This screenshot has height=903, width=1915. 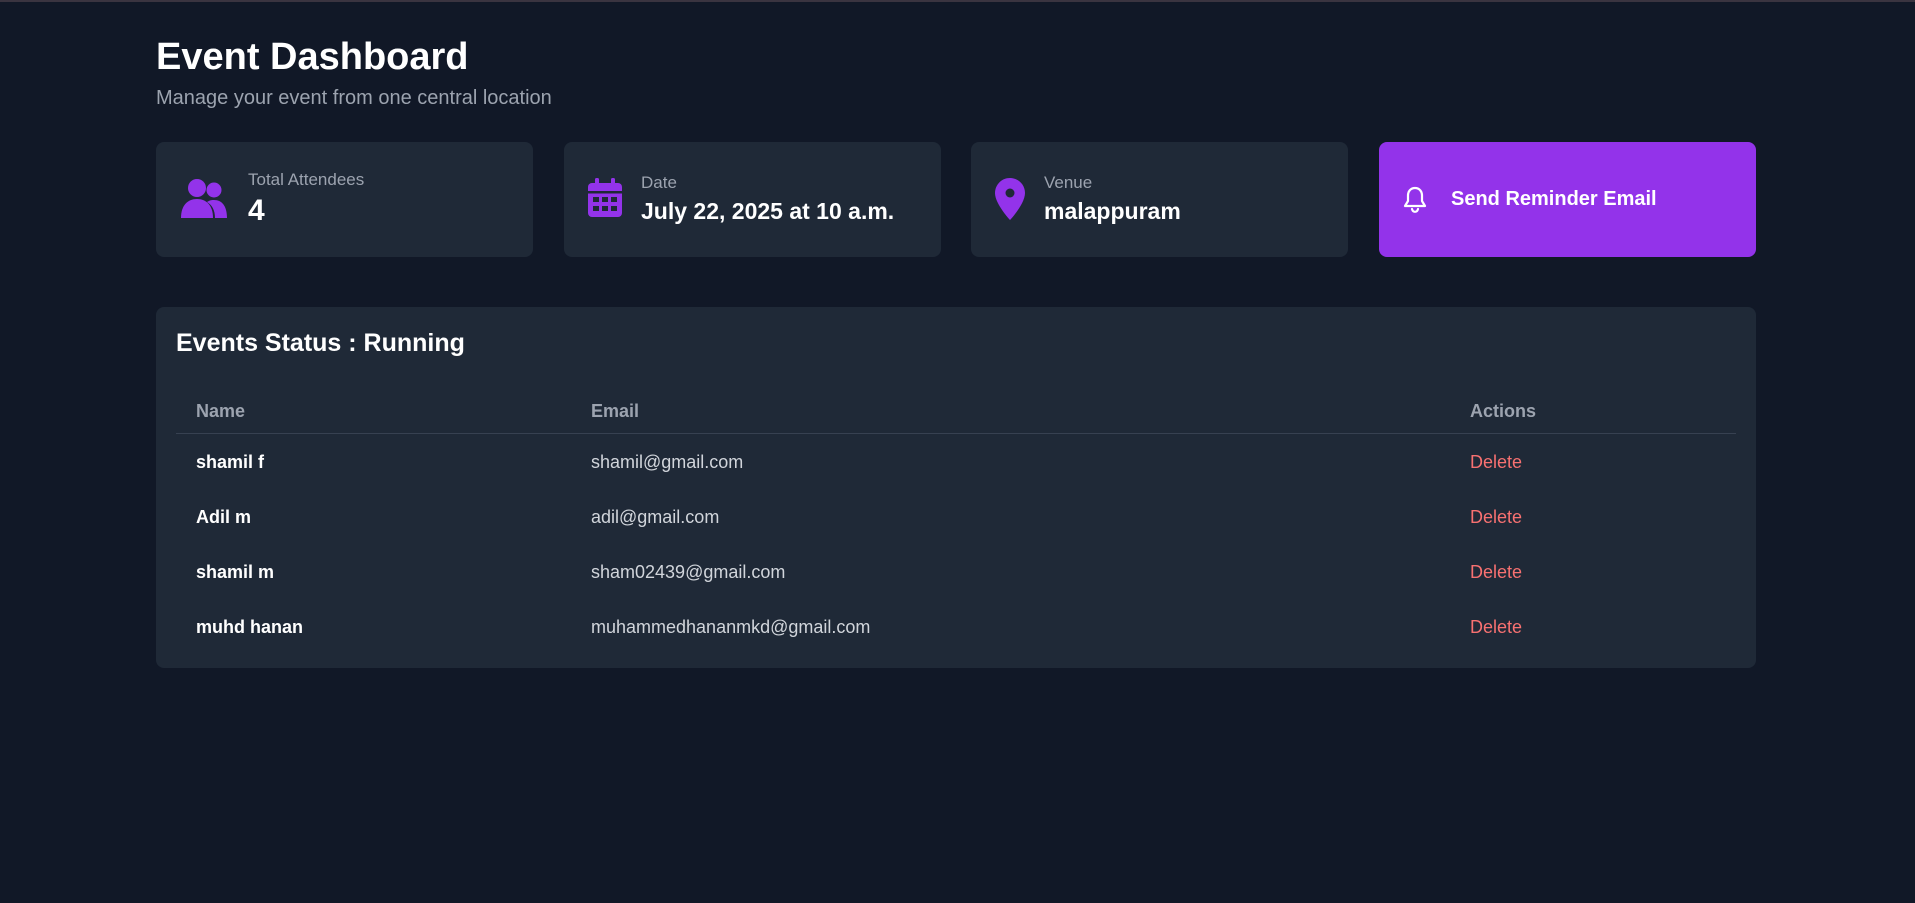 What do you see at coordinates (1503, 411) in the screenshot?
I see `column-header-actions: Actions` at bounding box center [1503, 411].